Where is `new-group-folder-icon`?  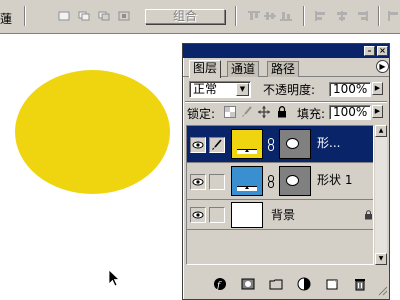
new-group-folder-icon is located at coordinates (276, 284).